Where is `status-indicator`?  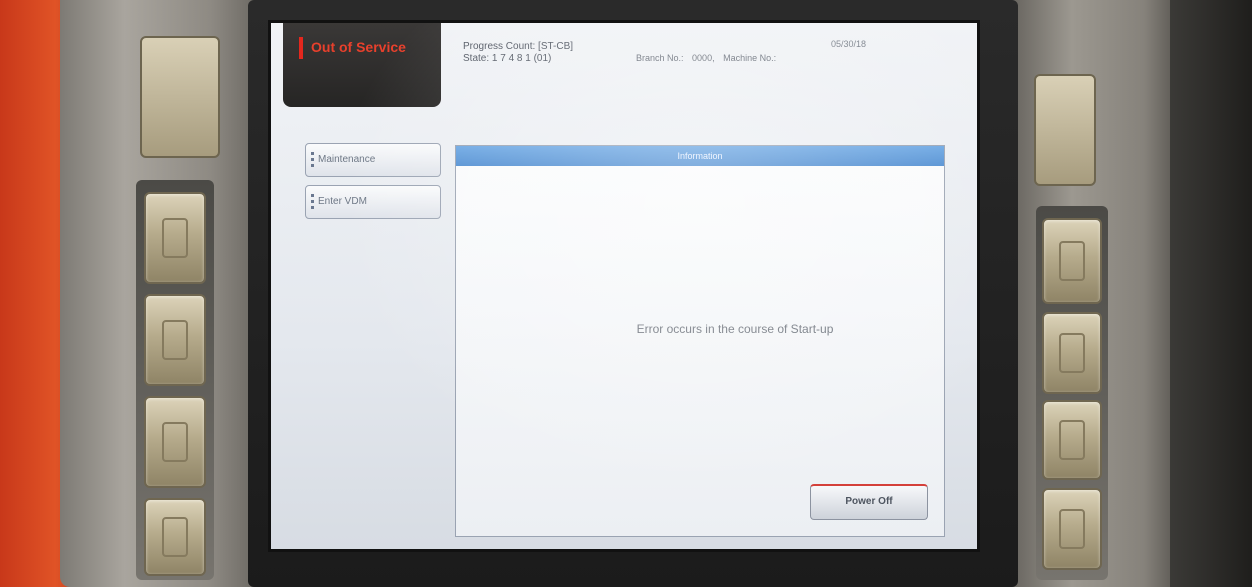 status-indicator is located at coordinates (301, 48).